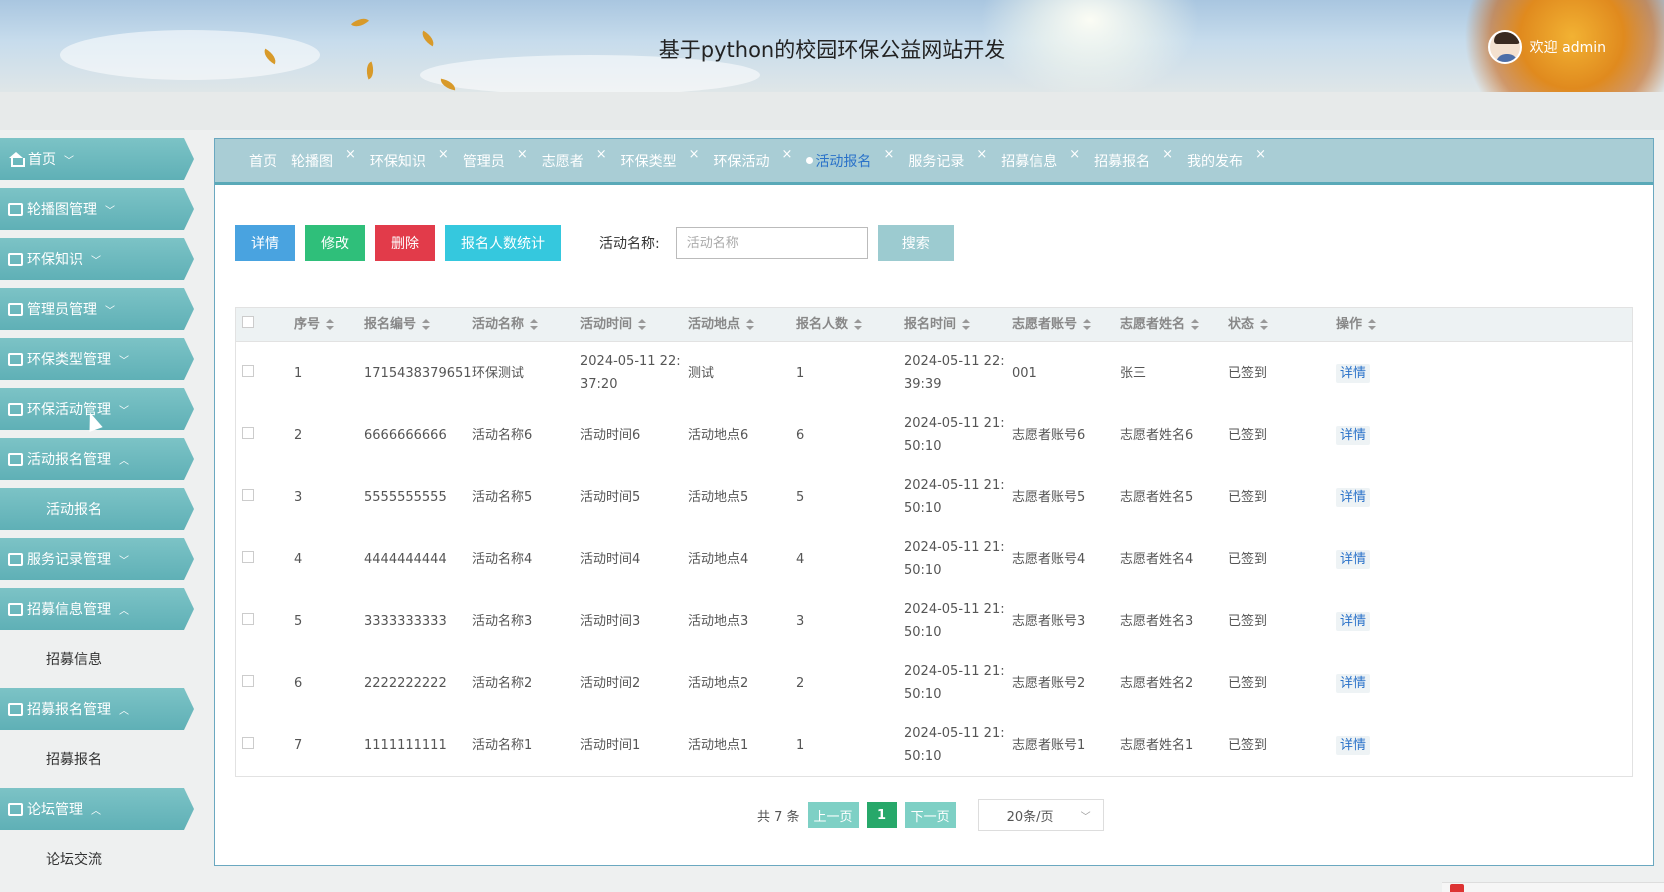 The height and width of the screenshot is (892, 1664). I want to click on tab-item: 管理员 ×, so click(495, 159).